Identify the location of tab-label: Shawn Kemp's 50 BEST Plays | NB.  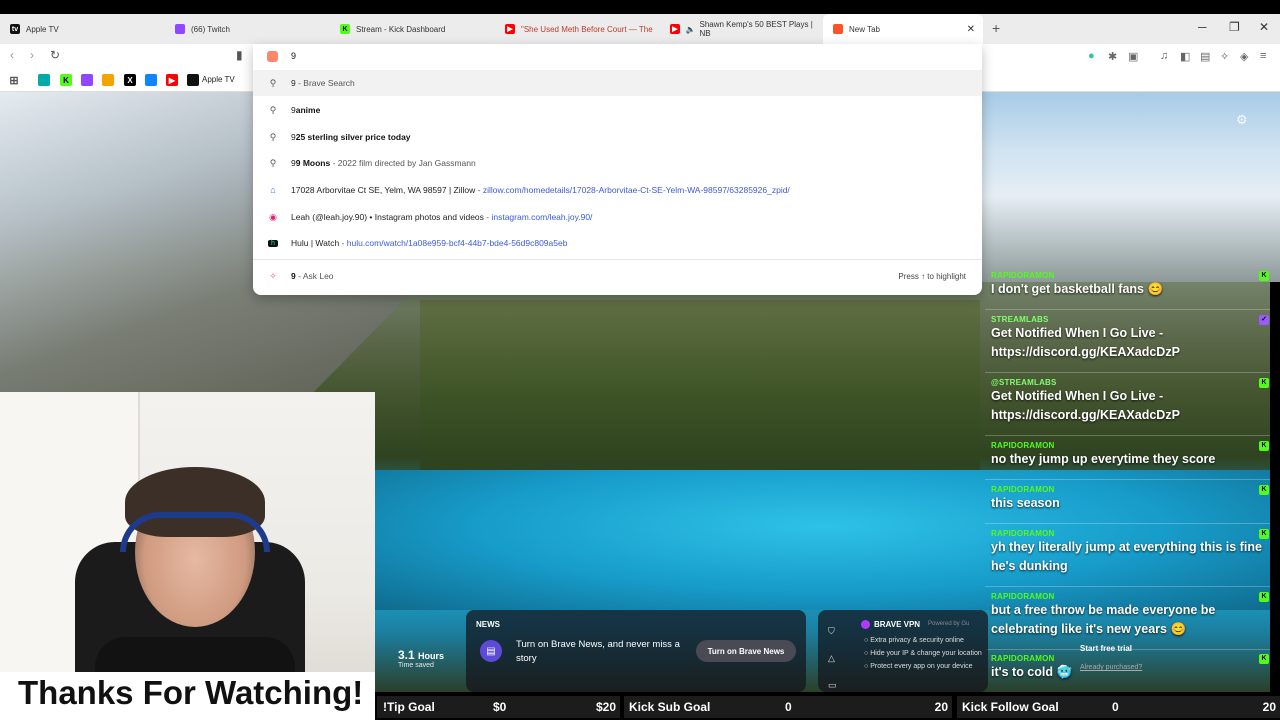
(756, 29).